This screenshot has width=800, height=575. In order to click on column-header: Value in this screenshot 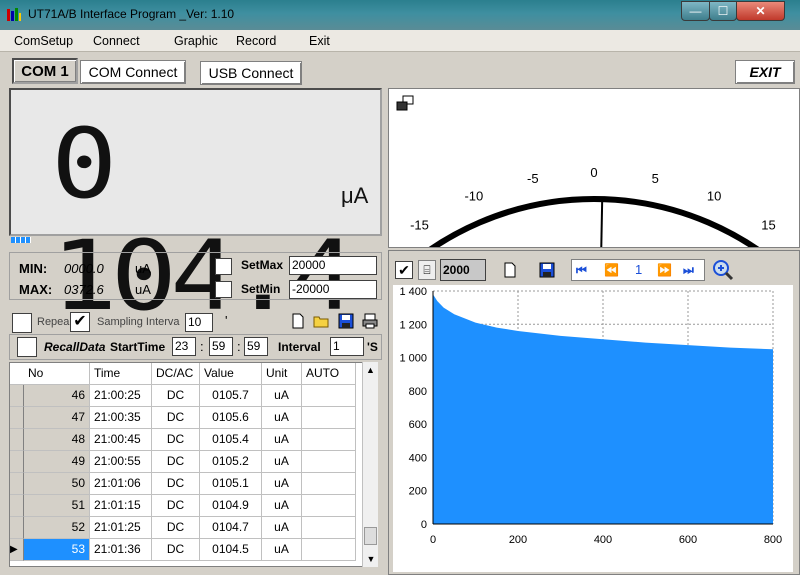, I will do `click(231, 374)`.